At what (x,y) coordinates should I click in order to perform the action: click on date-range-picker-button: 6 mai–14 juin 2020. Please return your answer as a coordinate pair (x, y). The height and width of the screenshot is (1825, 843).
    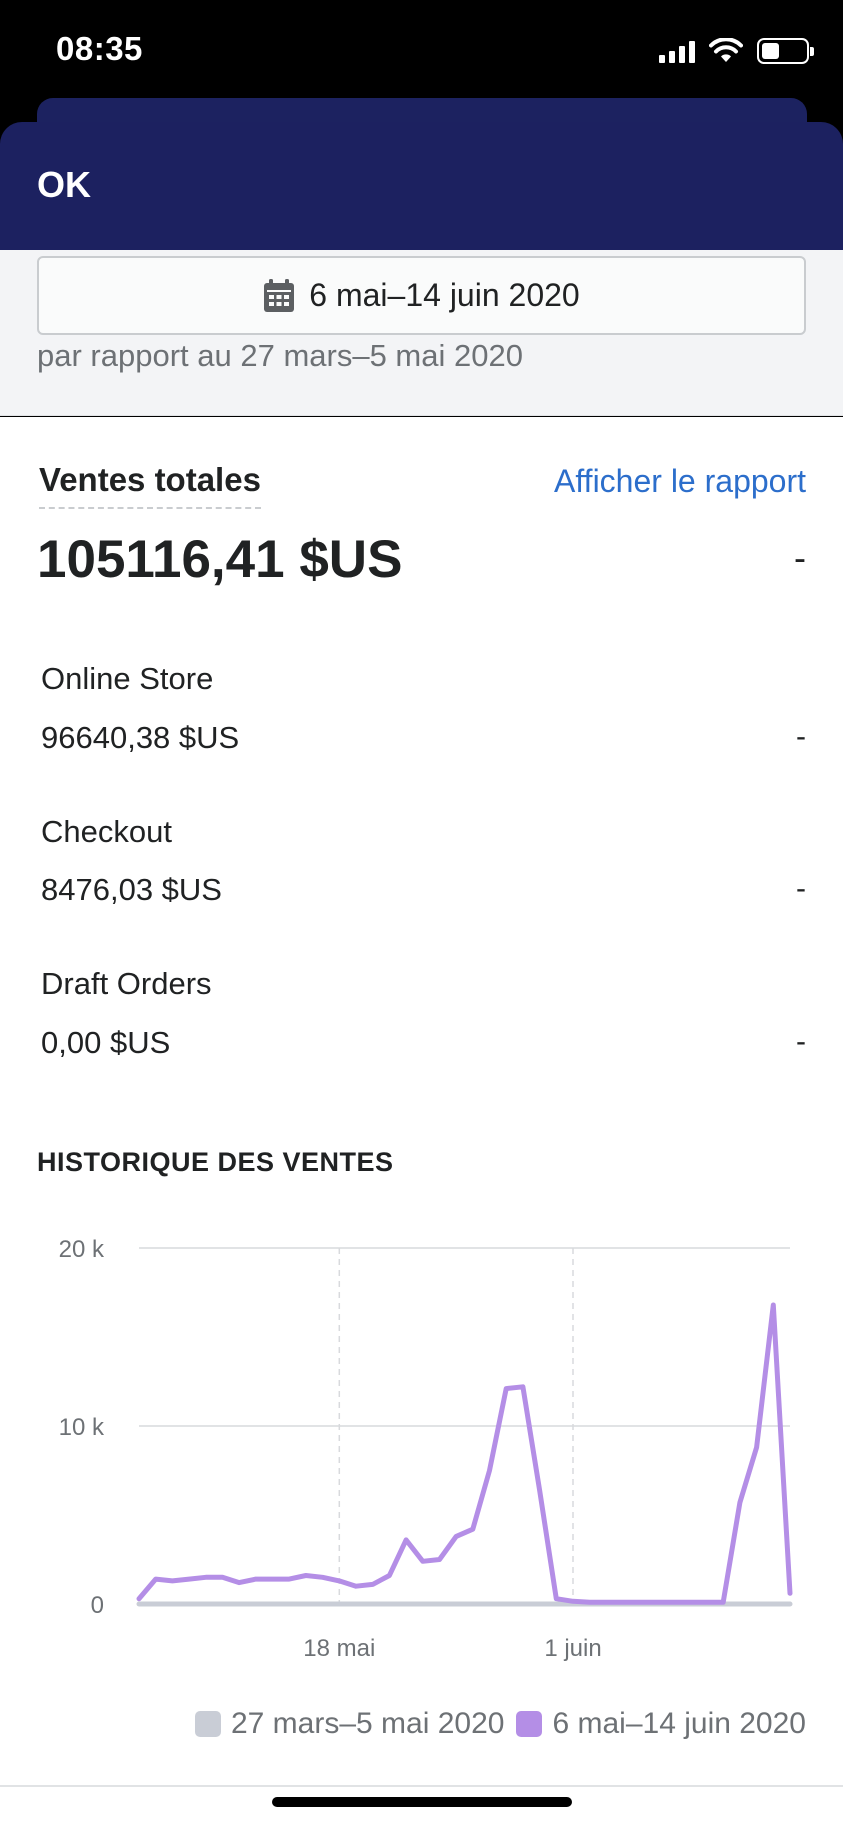
    Looking at the image, I should click on (421, 295).